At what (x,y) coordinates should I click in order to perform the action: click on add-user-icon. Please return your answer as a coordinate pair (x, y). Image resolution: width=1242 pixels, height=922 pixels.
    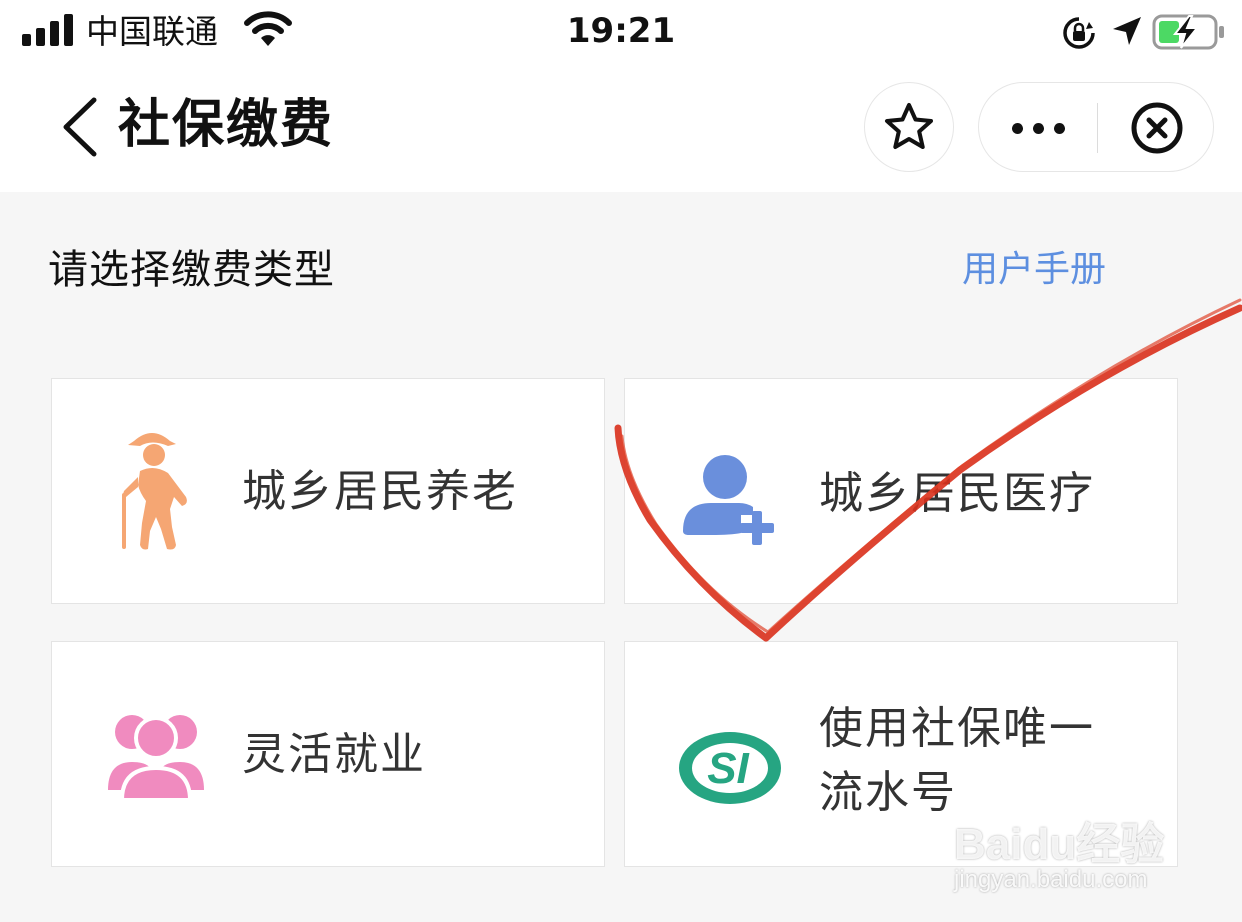
    Looking at the image, I should click on (728, 500).